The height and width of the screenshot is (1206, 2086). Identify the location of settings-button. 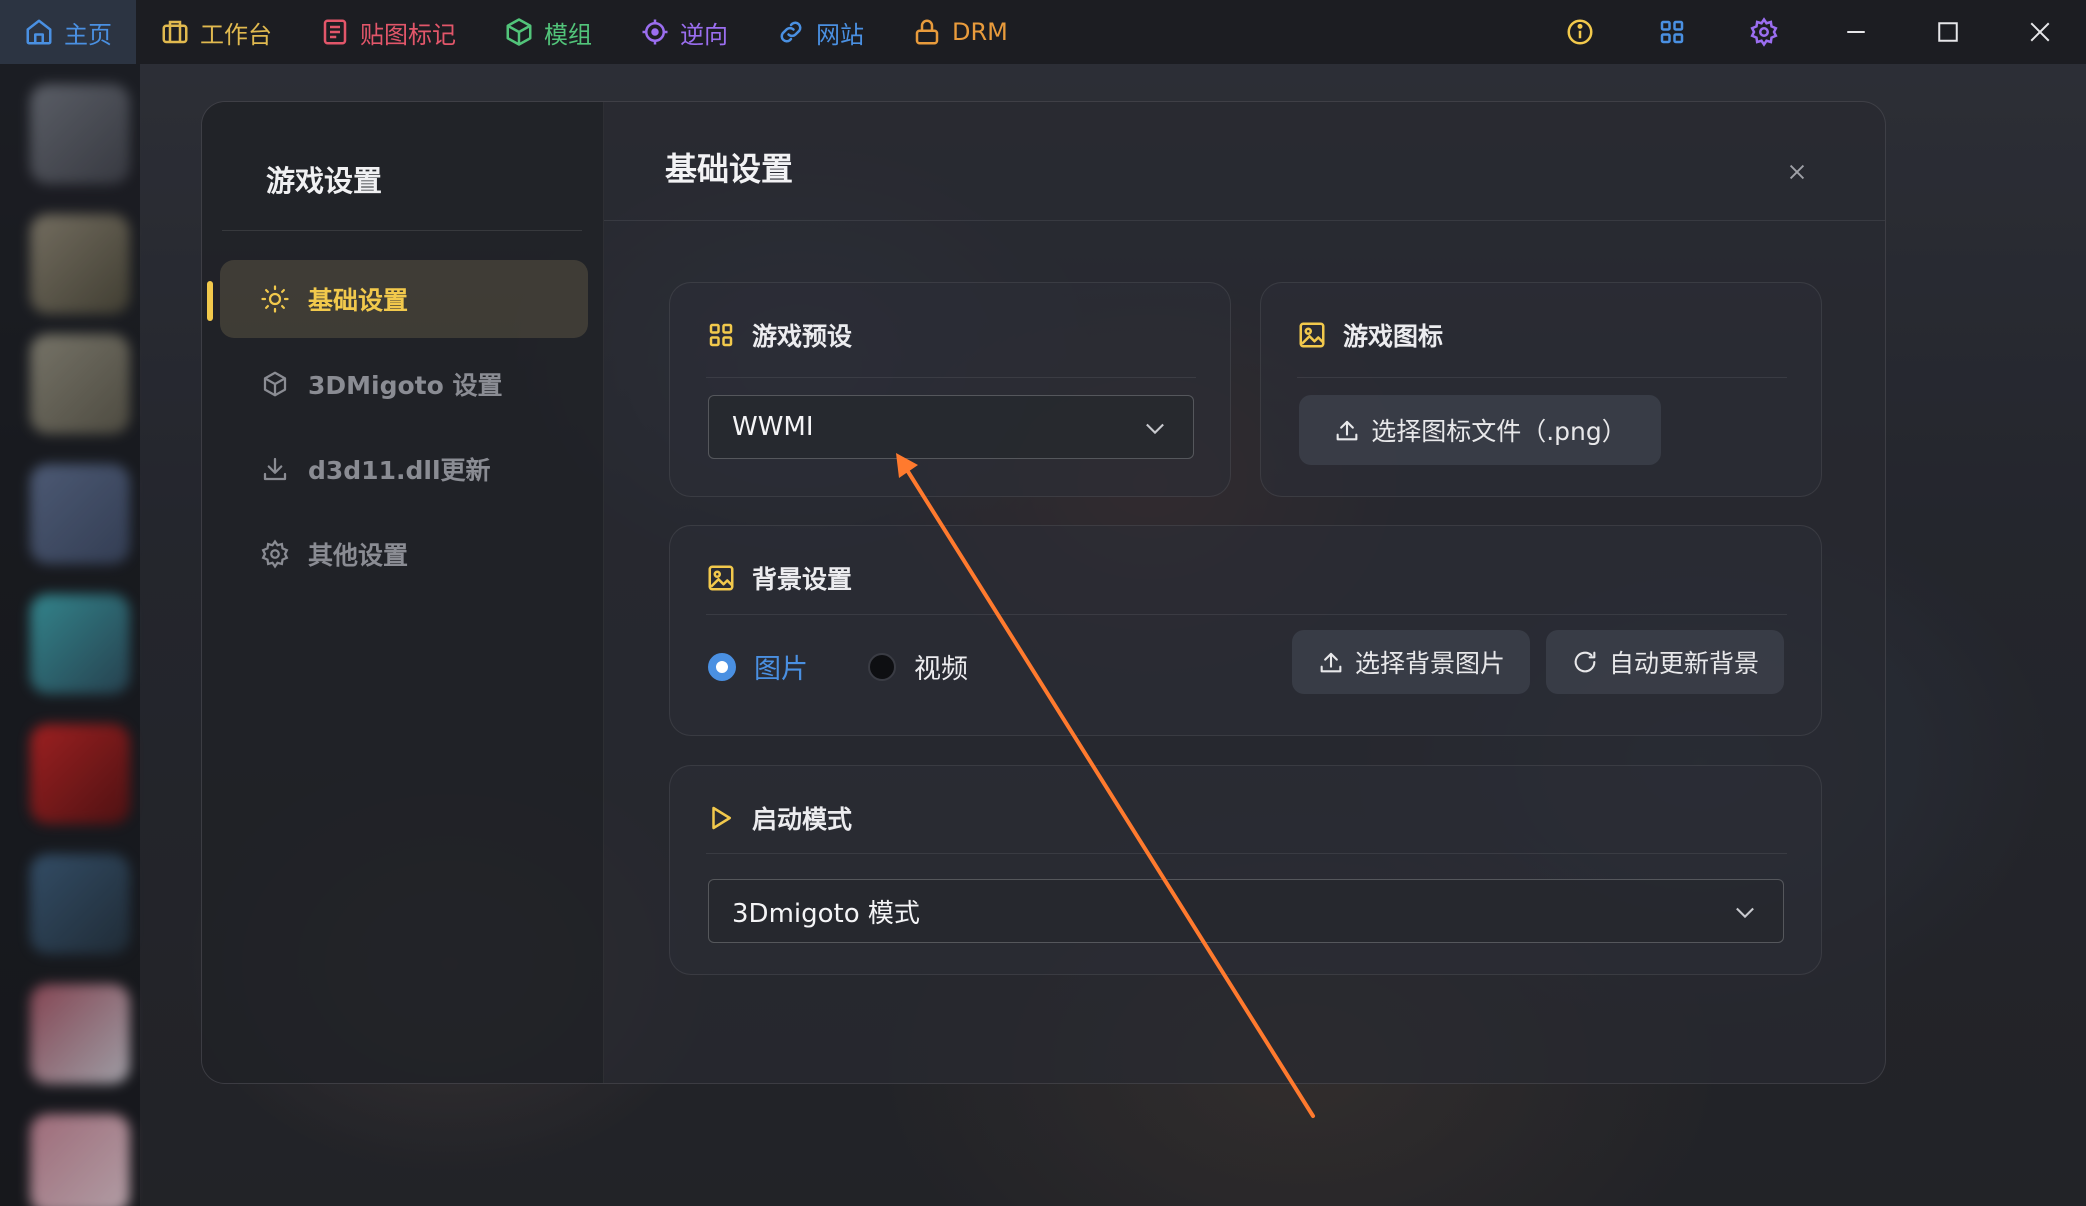
(1764, 32).